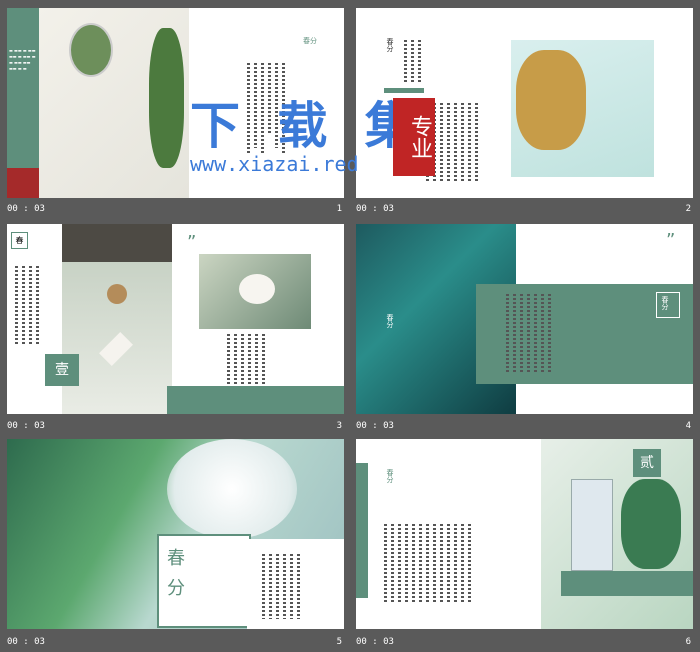 This screenshot has height=652, width=700. Describe the element at coordinates (255, 400) in the screenshot. I see `slide-3-caption-bar` at that location.